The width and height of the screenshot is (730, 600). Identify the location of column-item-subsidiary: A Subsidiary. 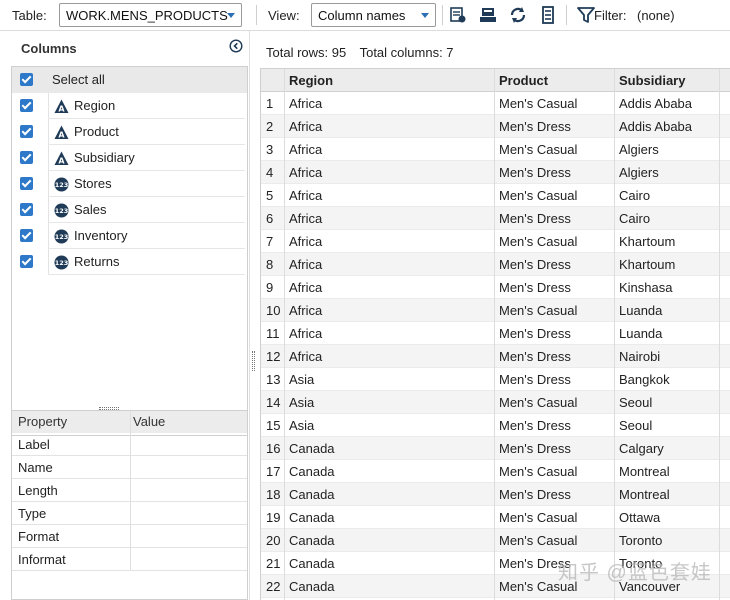
(129, 158).